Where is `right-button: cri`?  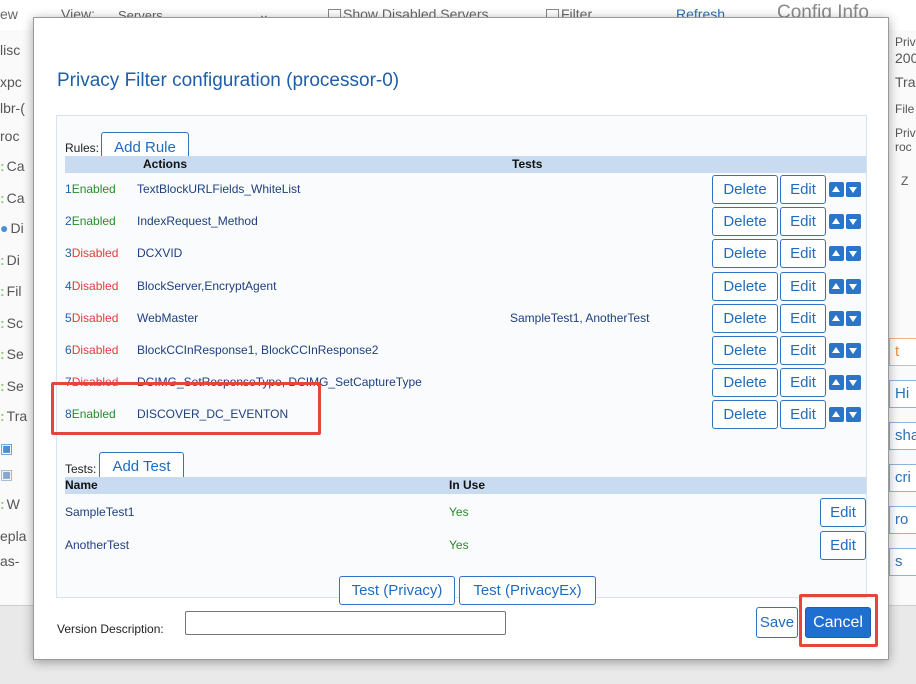 right-button: cri is located at coordinates (902, 478).